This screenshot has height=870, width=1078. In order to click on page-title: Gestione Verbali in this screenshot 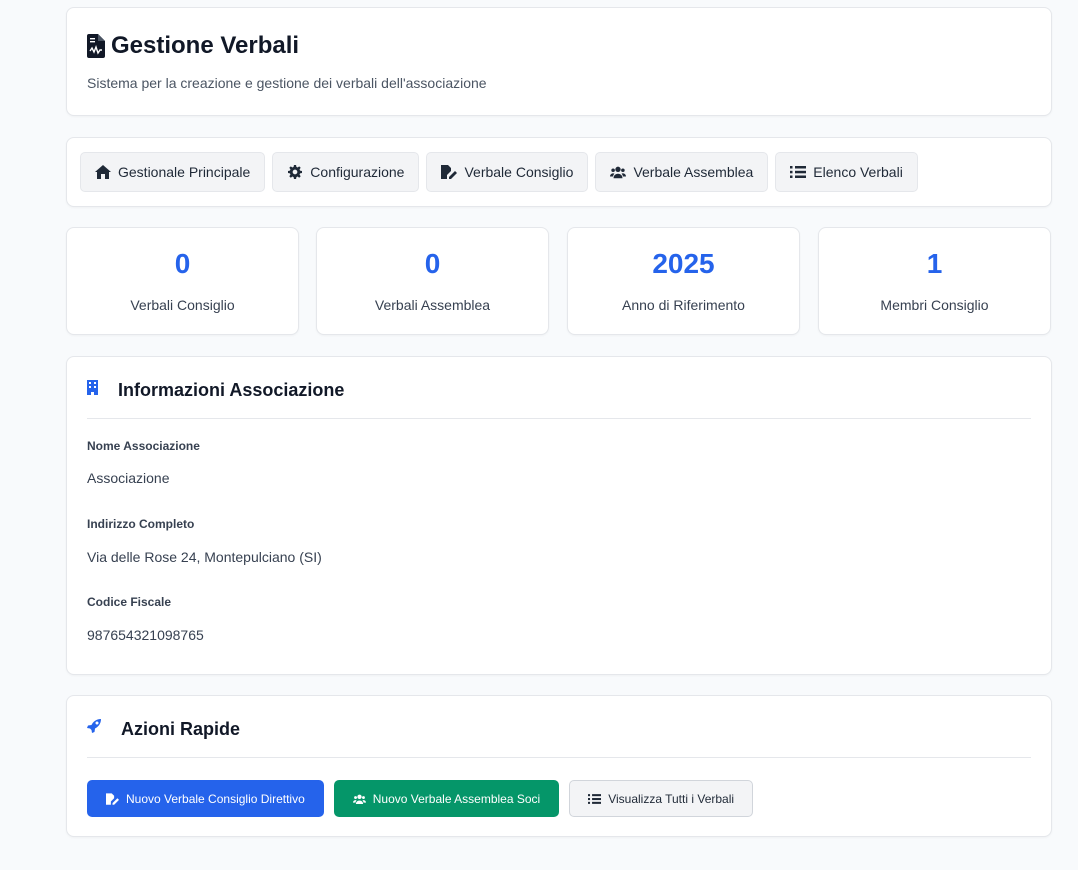, I will do `click(193, 46)`.